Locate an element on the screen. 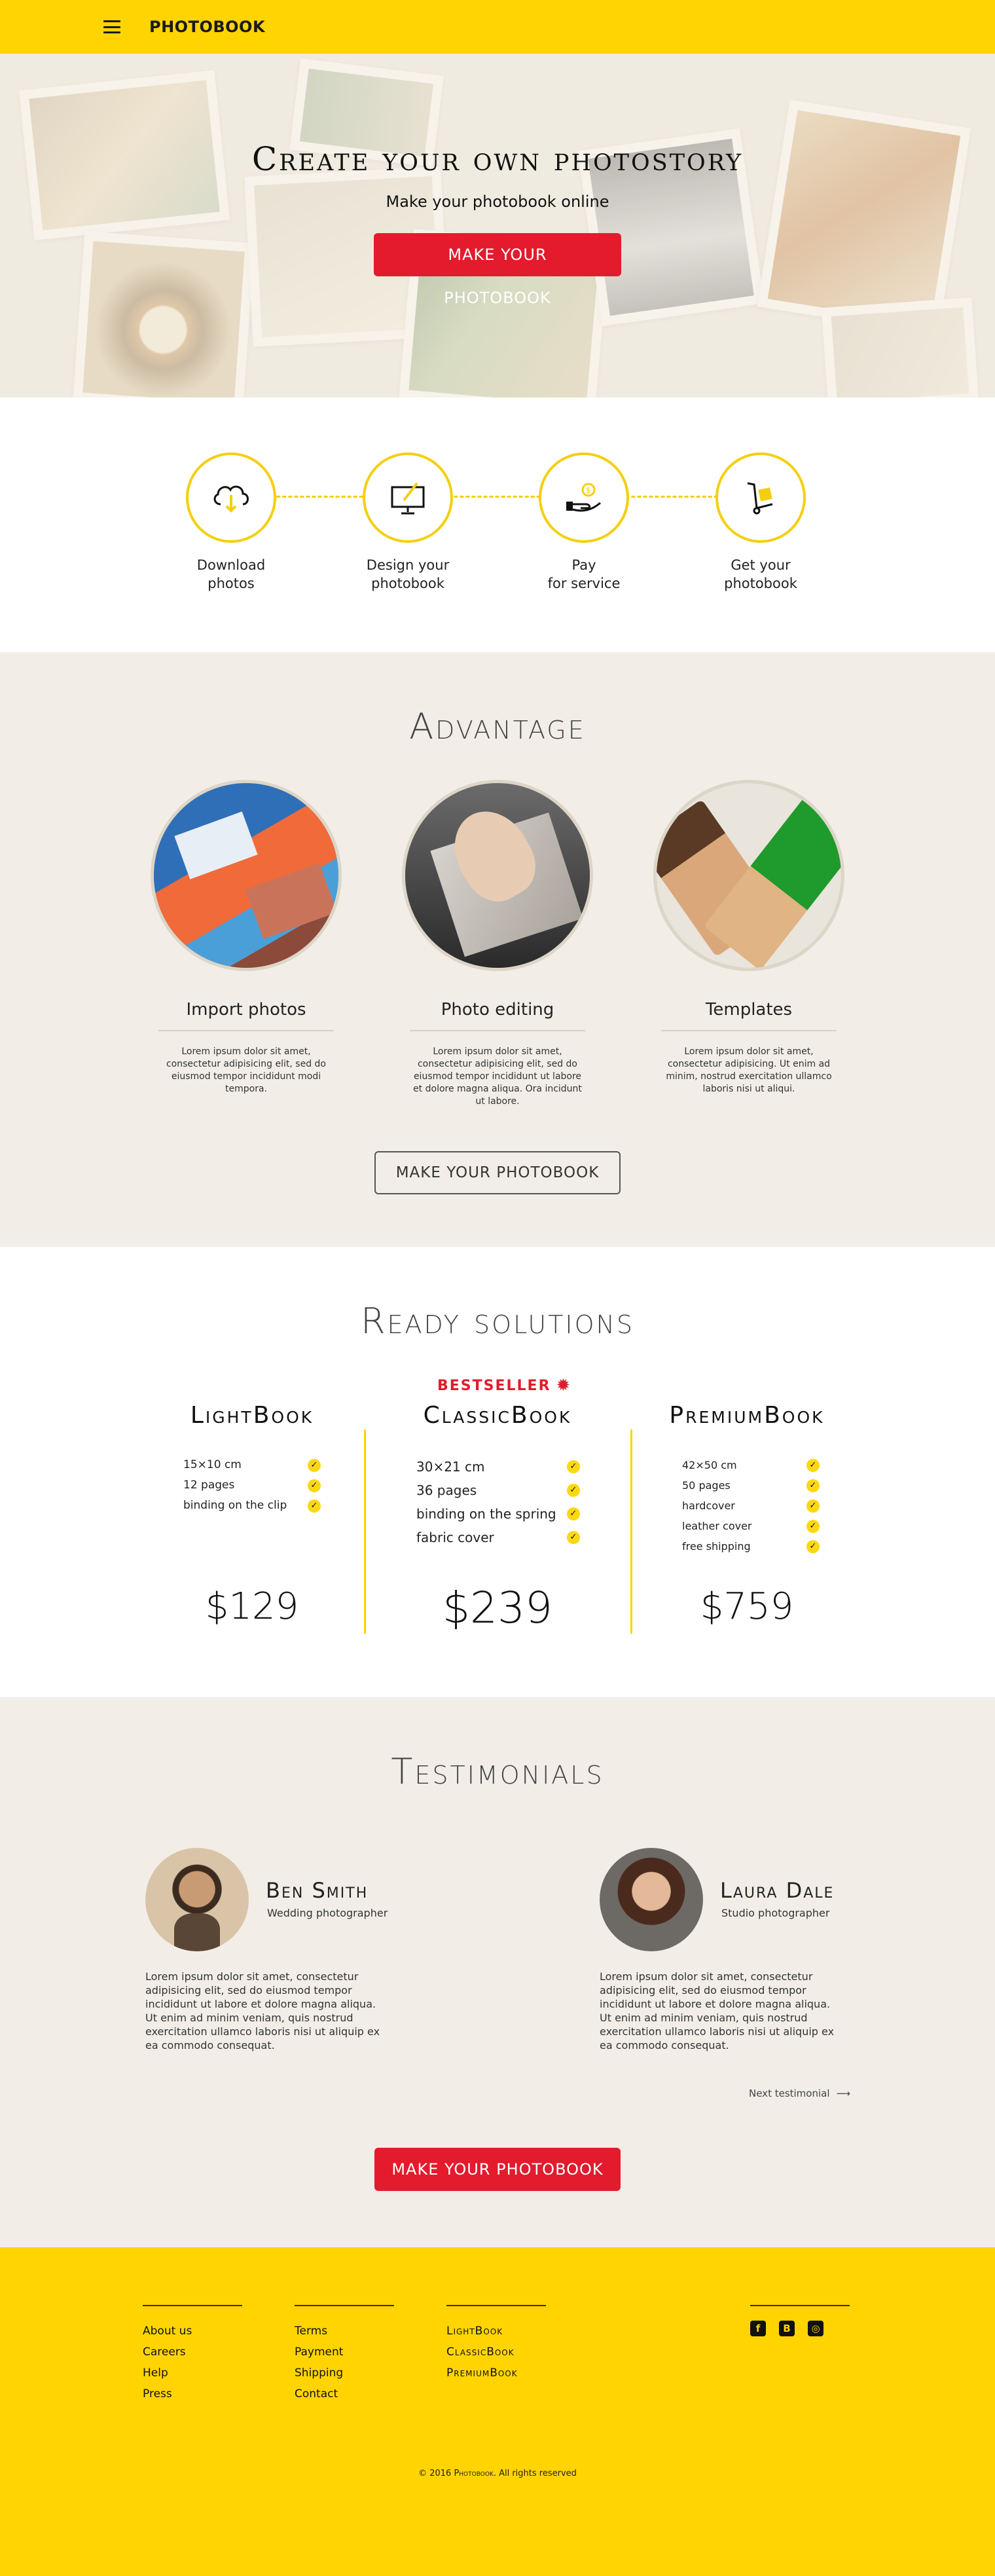 The image size is (995, 2576). bestseller-badge: BESTSELLER ✹ is located at coordinates (504, 1385).